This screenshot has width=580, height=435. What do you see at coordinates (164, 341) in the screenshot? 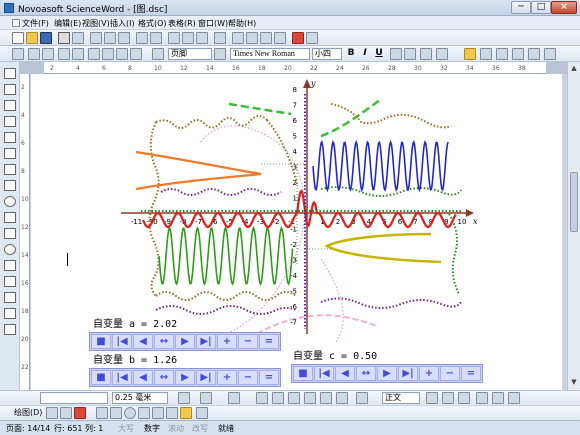
I see `a-bounce-button: ↔` at bounding box center [164, 341].